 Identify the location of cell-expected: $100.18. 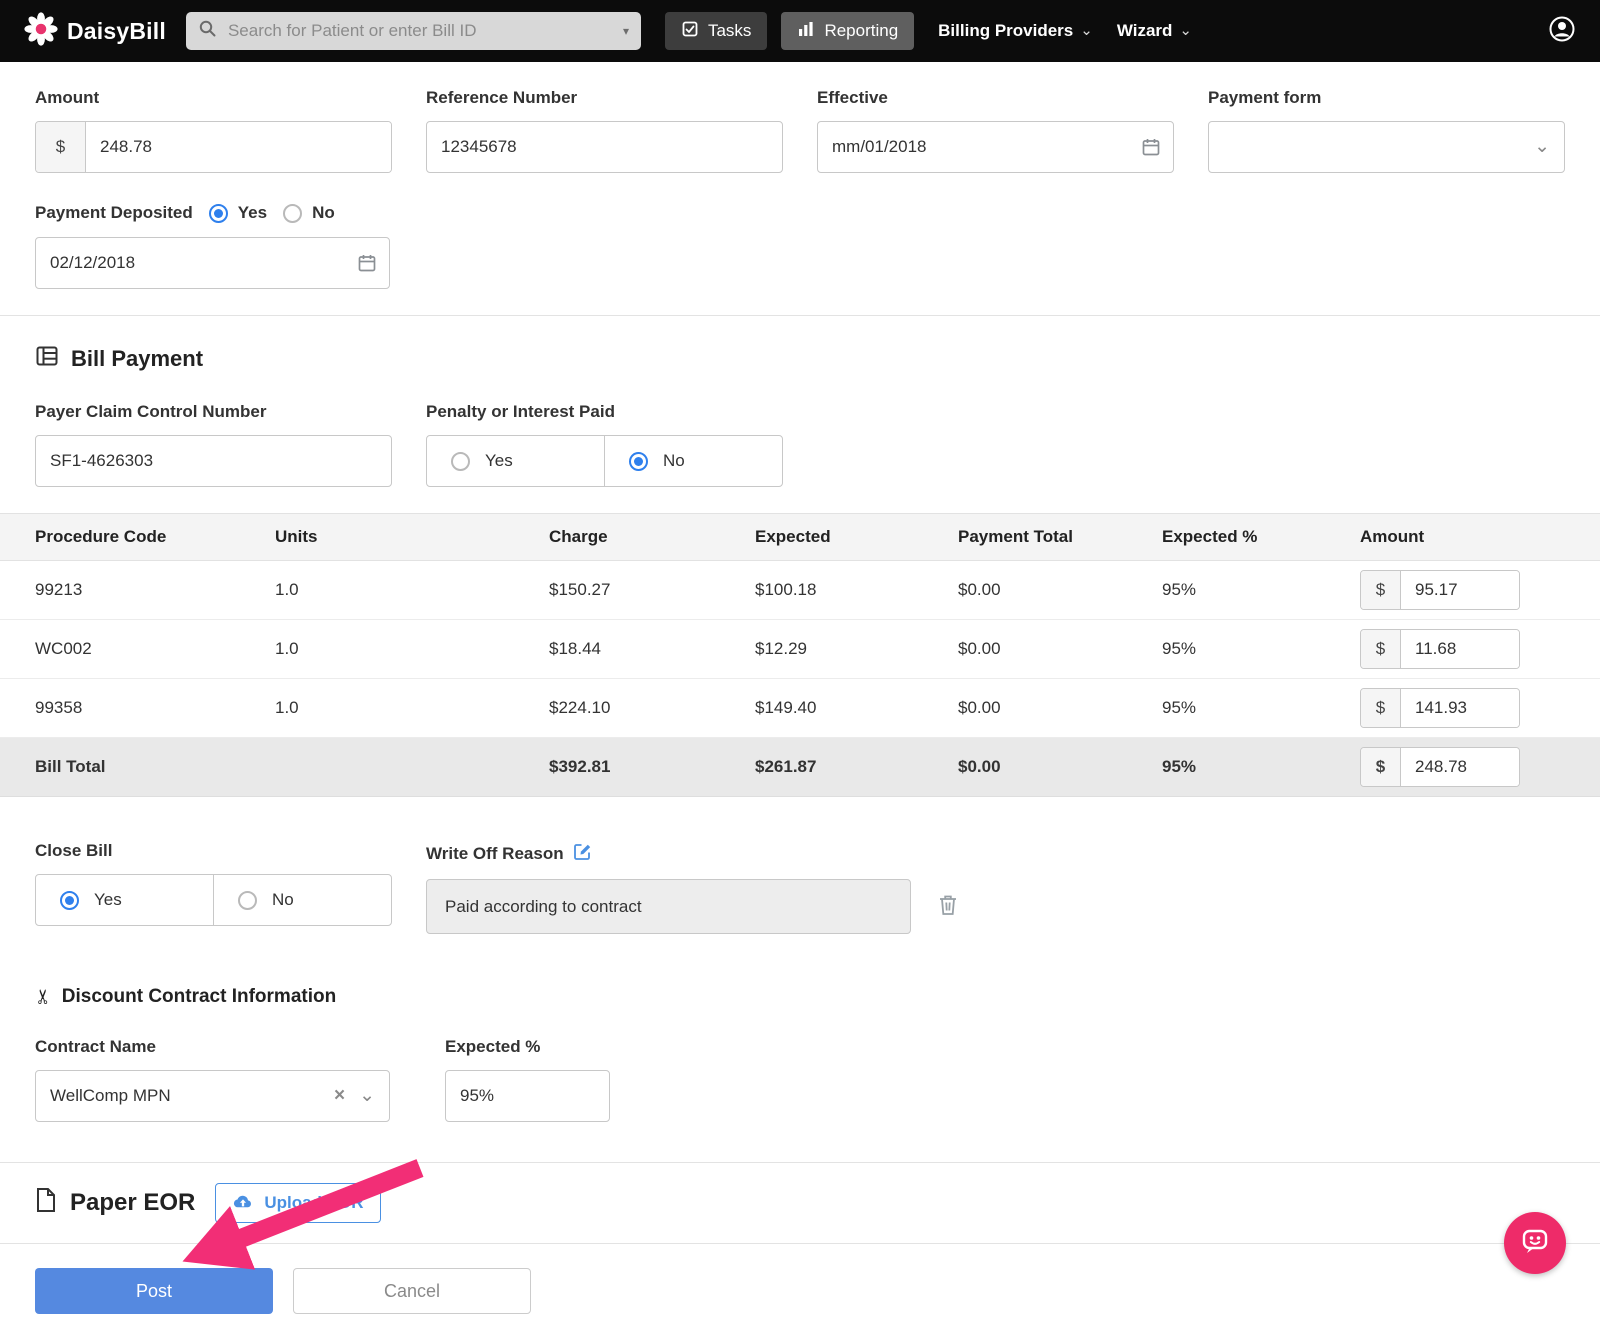
(846, 590).